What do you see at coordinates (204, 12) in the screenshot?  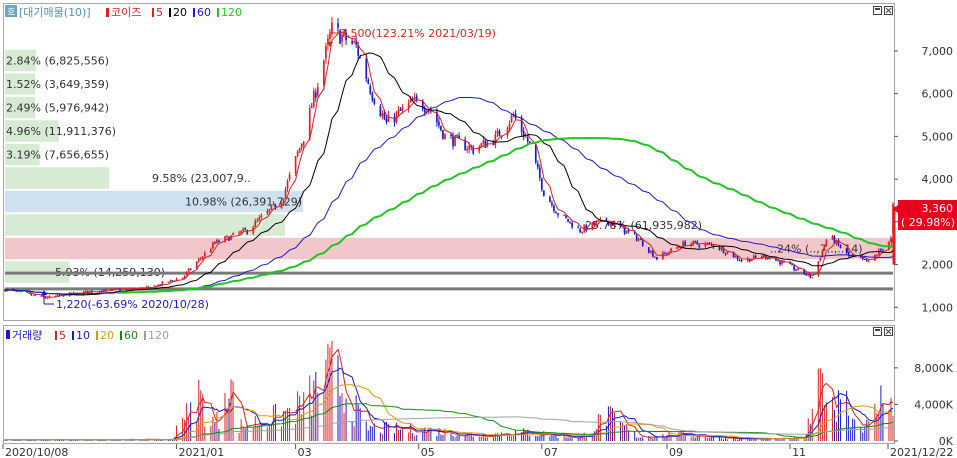 I see `legend-ma-60: 60` at bounding box center [204, 12].